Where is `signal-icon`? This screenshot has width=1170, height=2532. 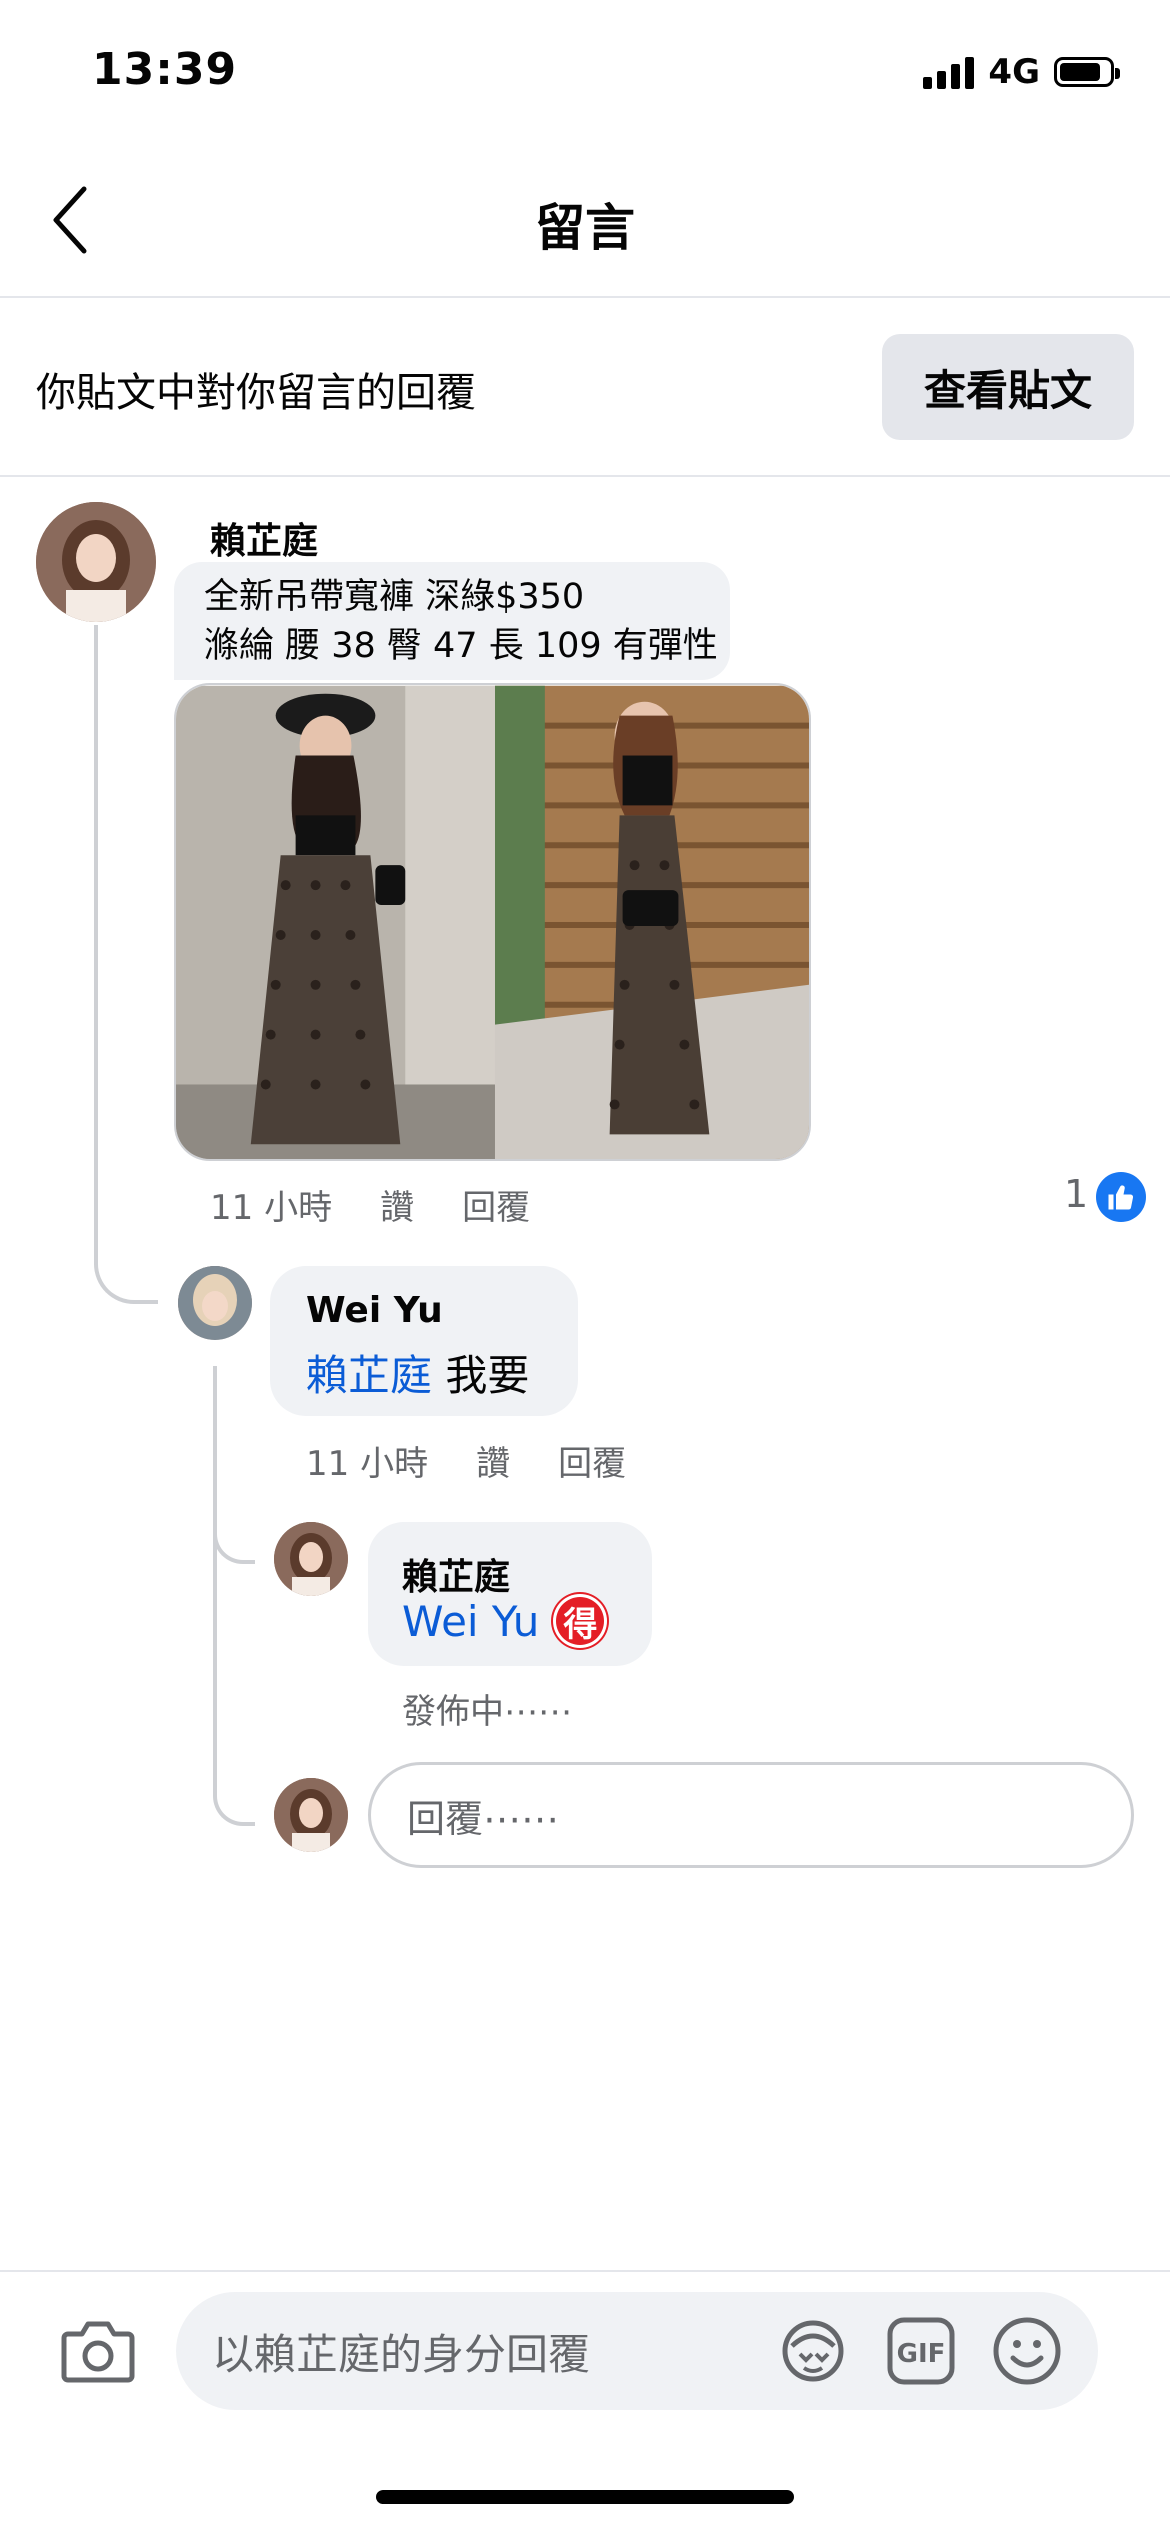
signal-icon is located at coordinates (949, 72).